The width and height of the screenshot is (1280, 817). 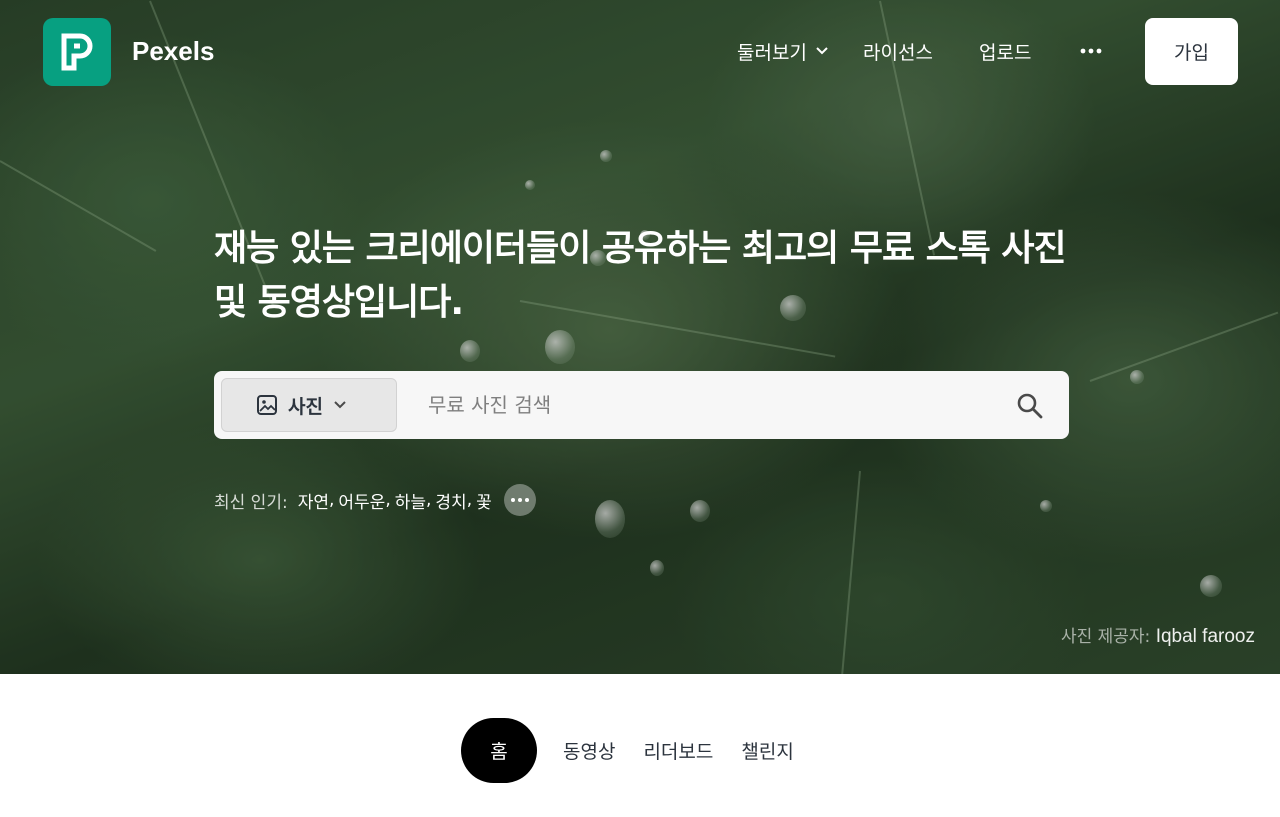 I want to click on search-button, so click(x=1030, y=406).